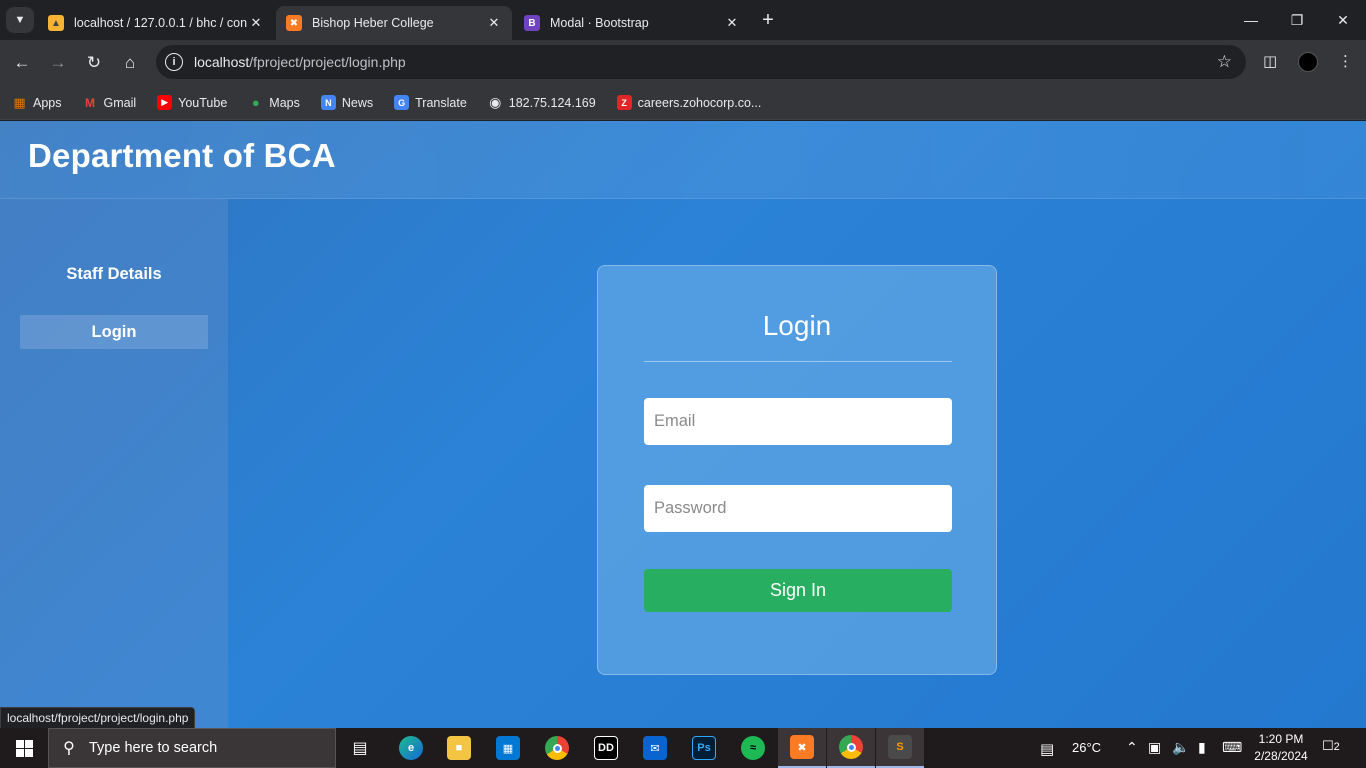 This screenshot has height=768, width=1366. Describe the element at coordinates (153, 748) in the screenshot. I see `taskbar-search-placeholder: Type here to search` at that location.